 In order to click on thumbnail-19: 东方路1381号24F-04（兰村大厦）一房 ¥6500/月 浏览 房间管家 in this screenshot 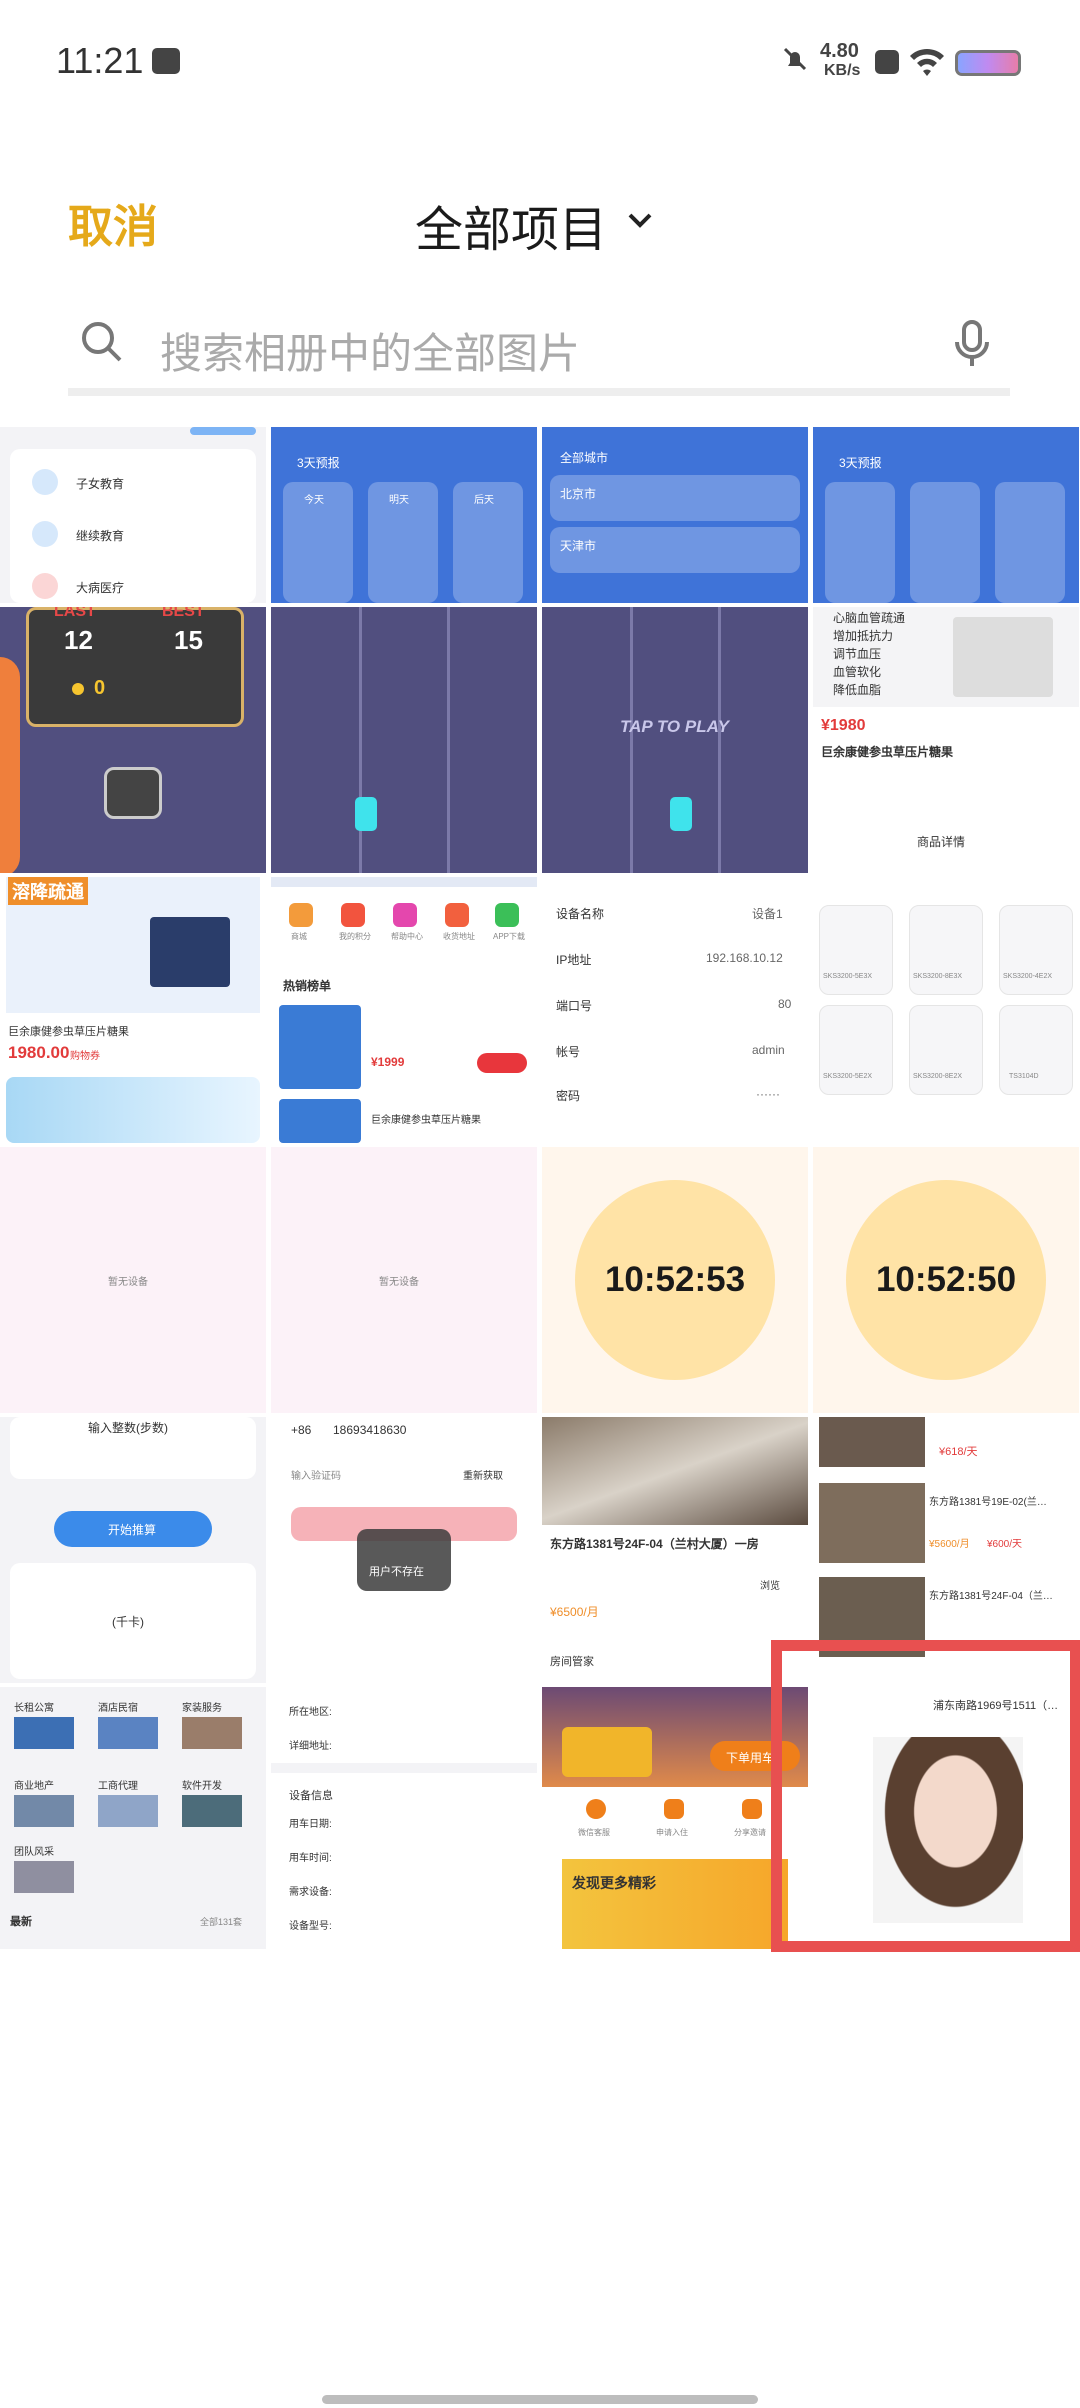, I will do `click(675, 1550)`.